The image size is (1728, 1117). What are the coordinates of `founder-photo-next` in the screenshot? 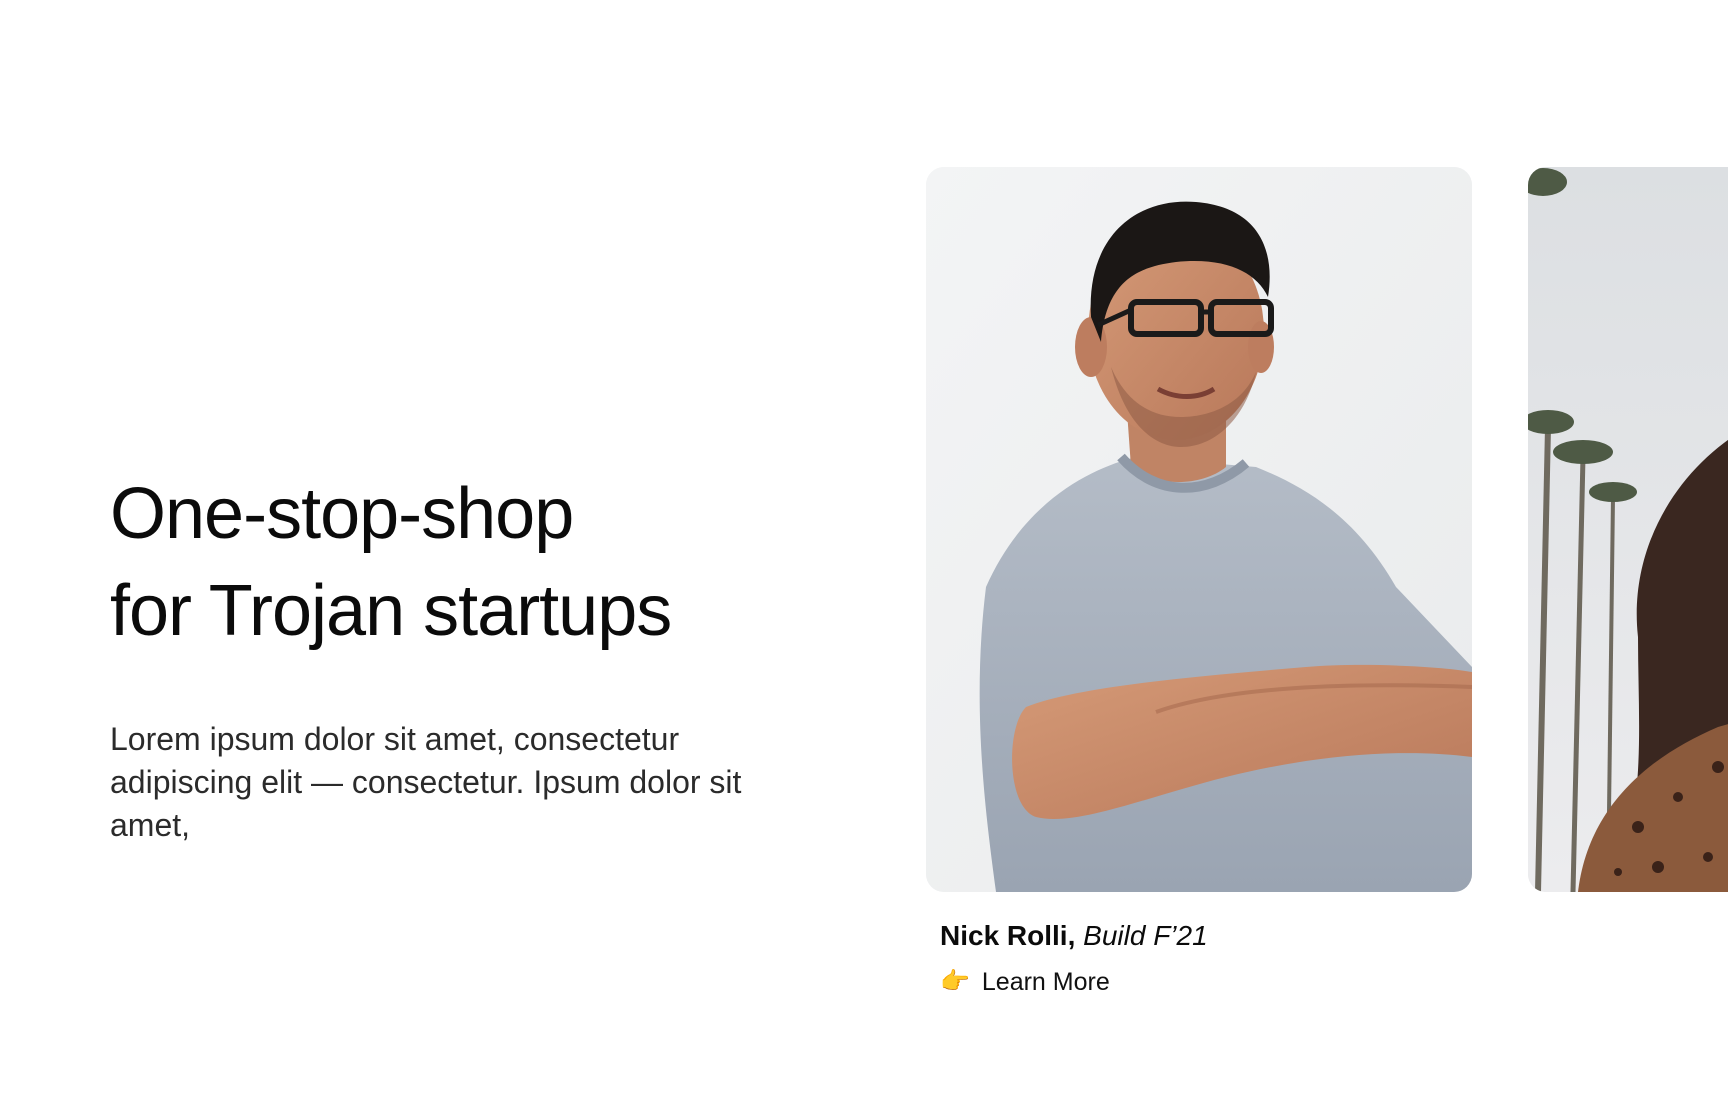 It's located at (1628, 529).